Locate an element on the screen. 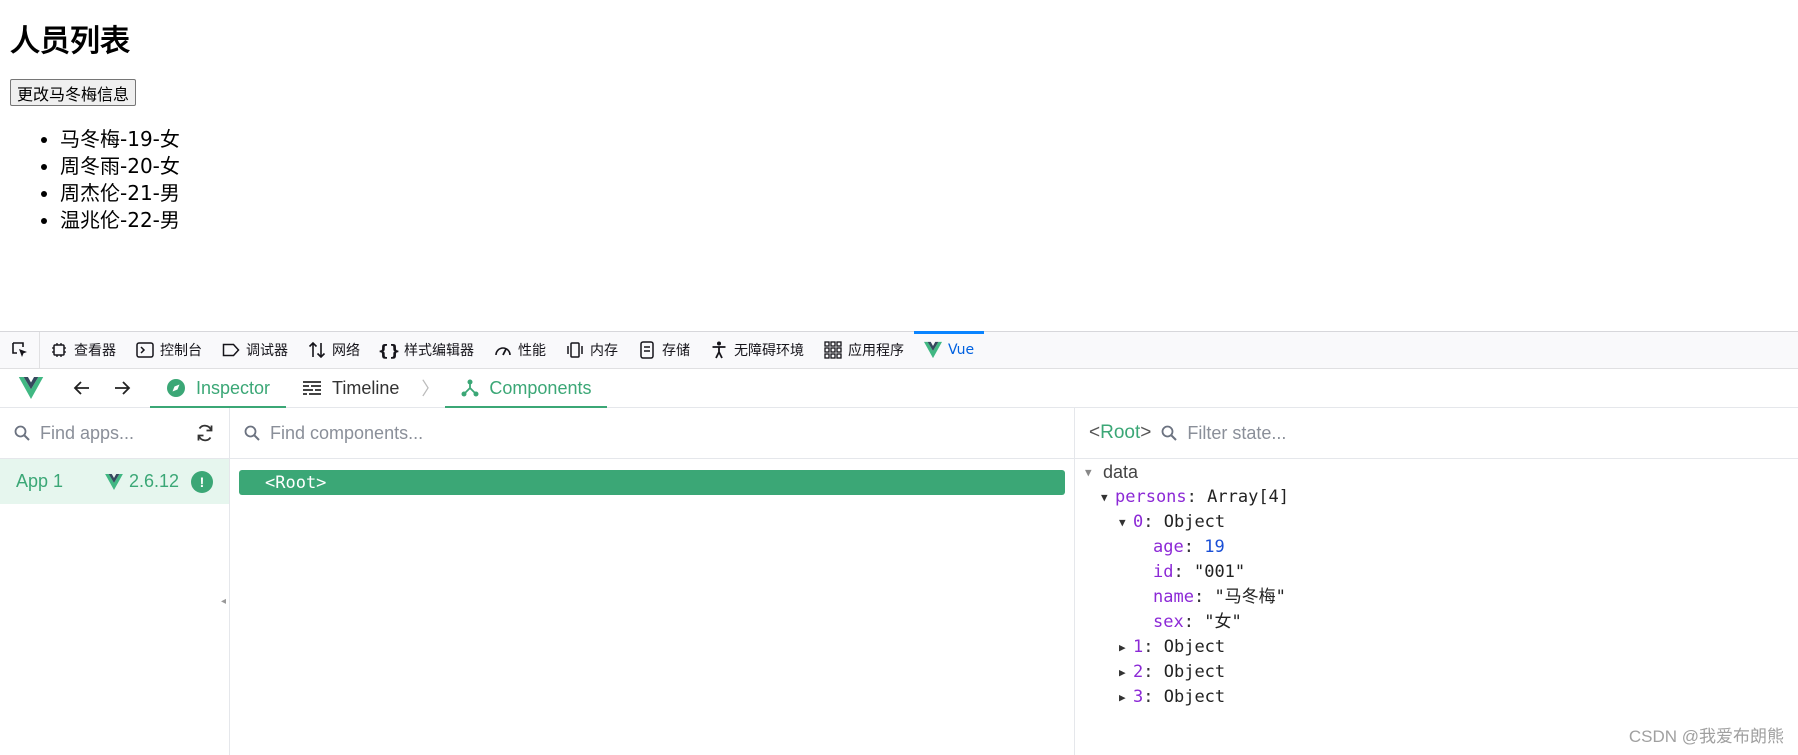 The image size is (1798, 755). devtools-tab-label: 调试器 is located at coordinates (267, 351).